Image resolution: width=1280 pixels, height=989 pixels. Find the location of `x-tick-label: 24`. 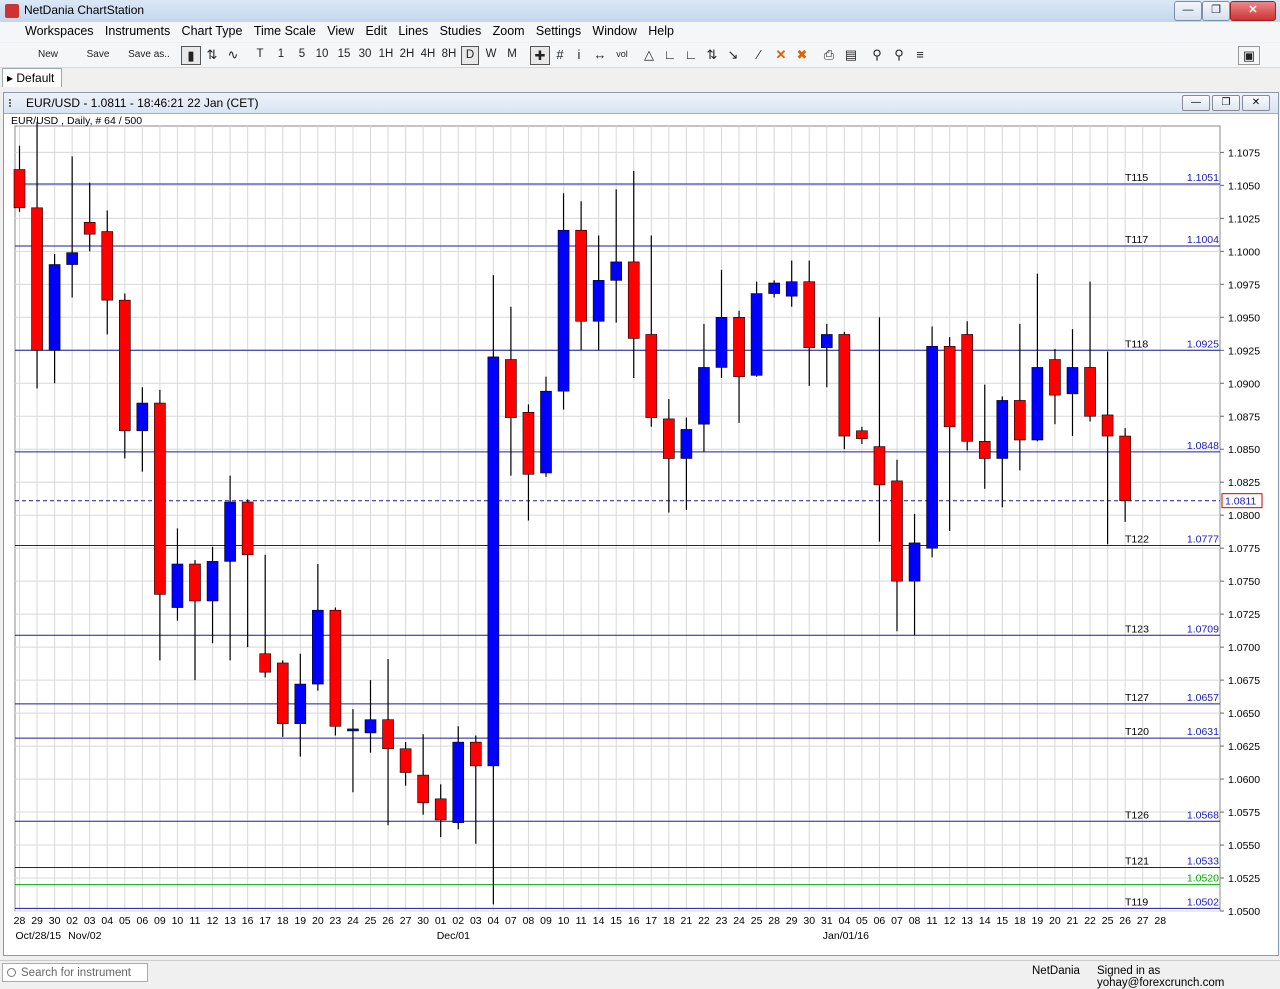

x-tick-label: 24 is located at coordinates (353, 921).